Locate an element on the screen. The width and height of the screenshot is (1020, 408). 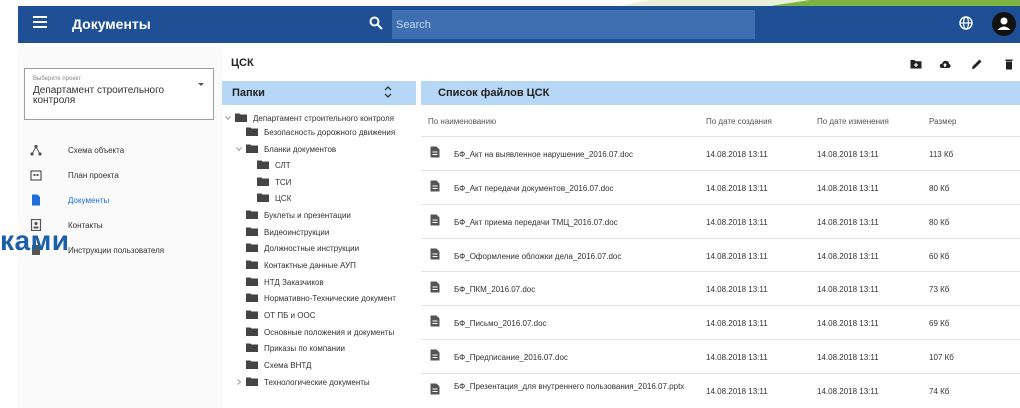
folder-label: Приказы по компании is located at coordinates (305, 348).